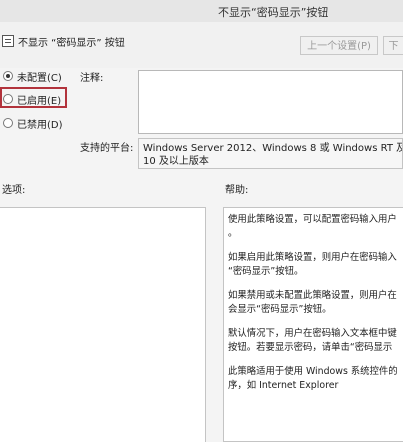  What do you see at coordinates (176, 161) in the screenshot?
I see `platform-line-2: 10 及以上版本` at bounding box center [176, 161].